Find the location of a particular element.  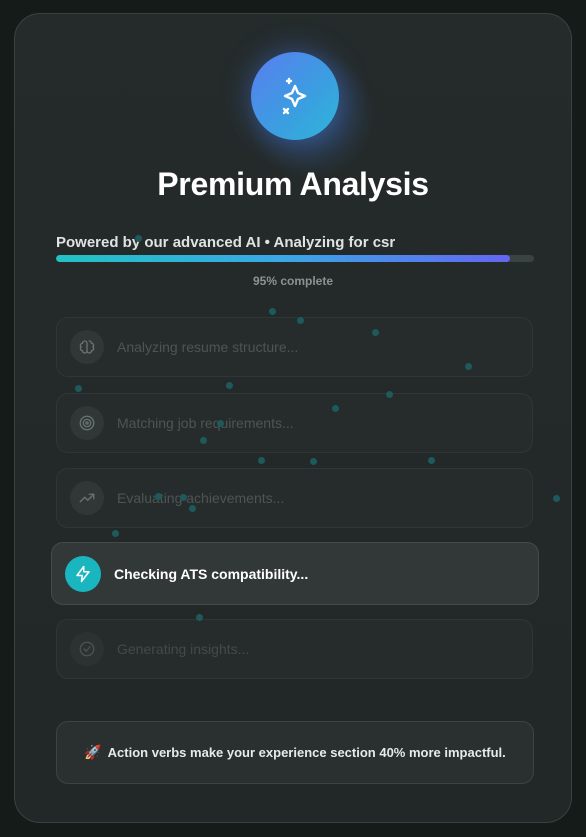

check-circle-icon is located at coordinates (87, 649).